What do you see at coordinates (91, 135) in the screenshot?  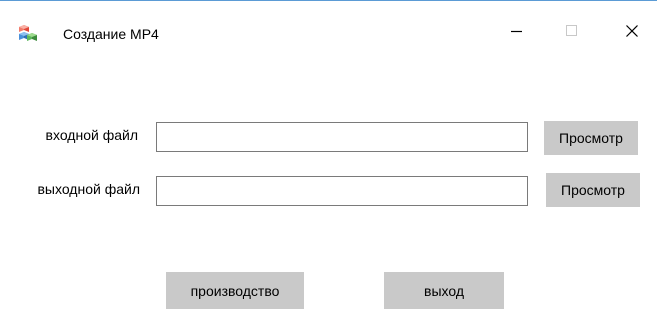 I see `input-file-label: входной файл` at bounding box center [91, 135].